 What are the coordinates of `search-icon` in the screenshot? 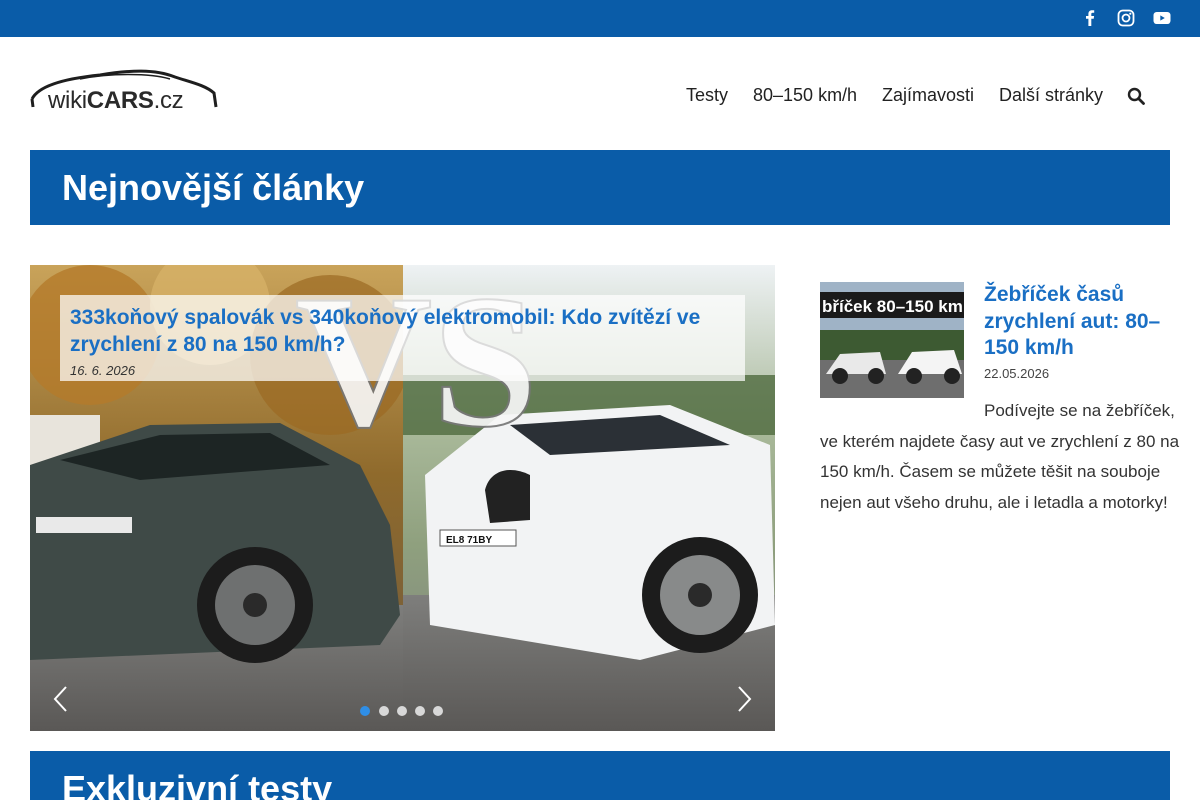 It's located at (1136, 96).